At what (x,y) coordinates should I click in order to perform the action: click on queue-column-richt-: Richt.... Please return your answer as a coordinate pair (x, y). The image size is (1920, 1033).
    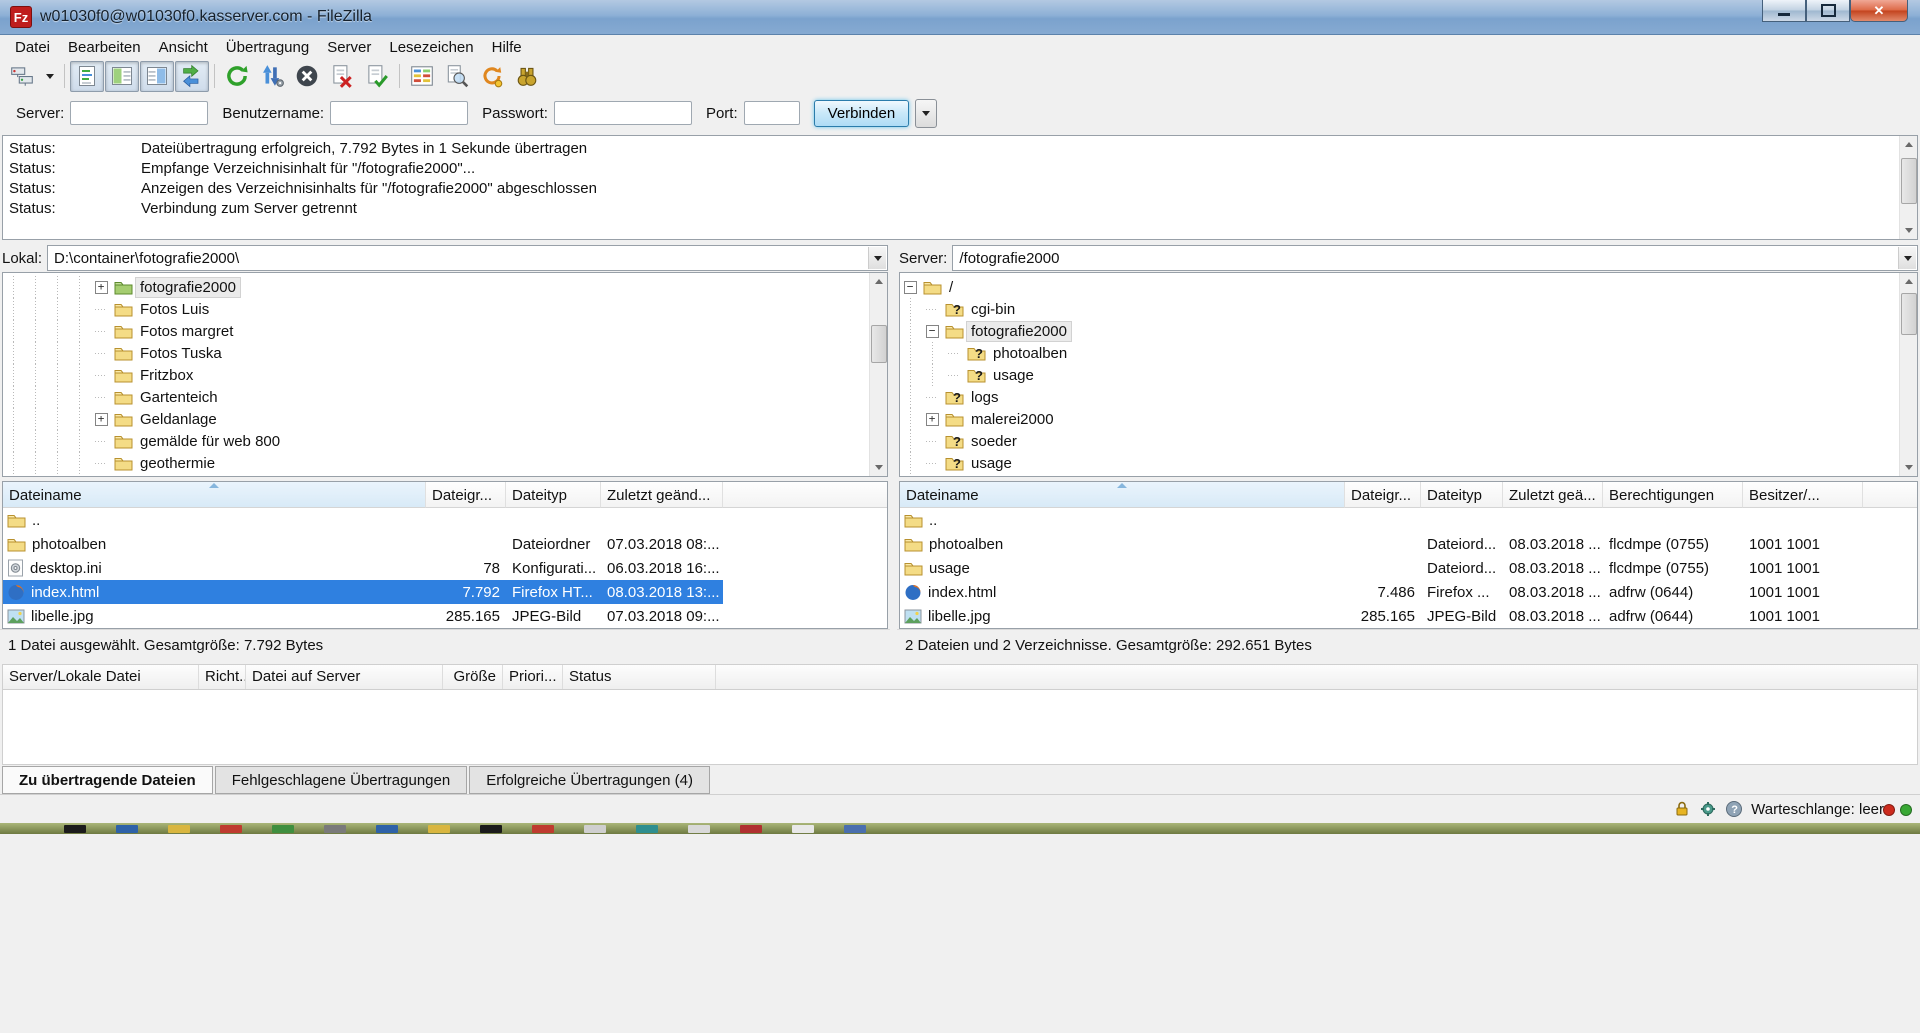
    Looking at the image, I should click on (222, 677).